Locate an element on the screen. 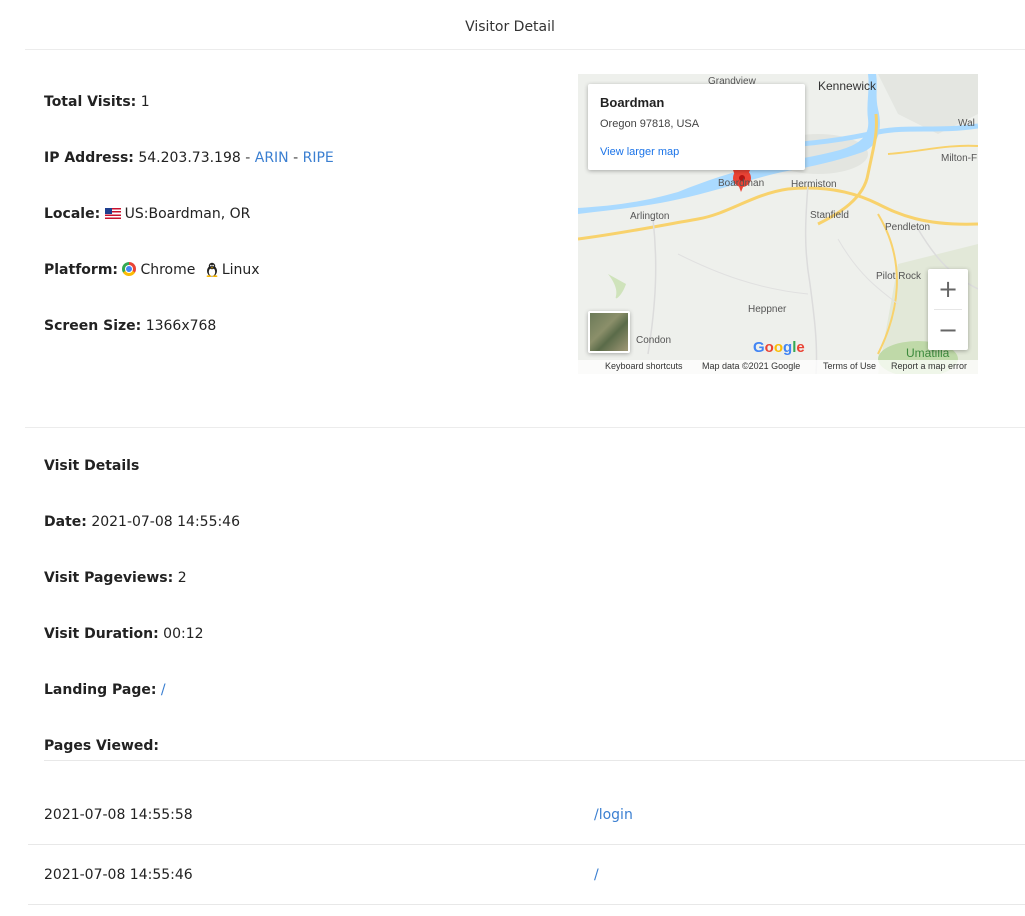 This screenshot has height=916, width=1025. visit-details-heading: Visit Details is located at coordinates (92, 466).